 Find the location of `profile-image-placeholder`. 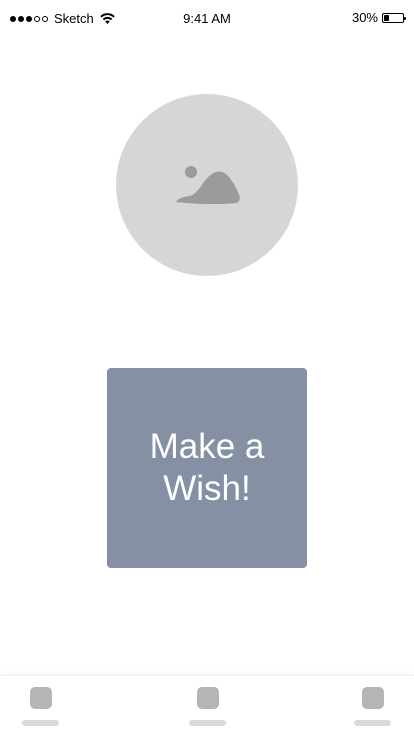

profile-image-placeholder is located at coordinates (207, 185).